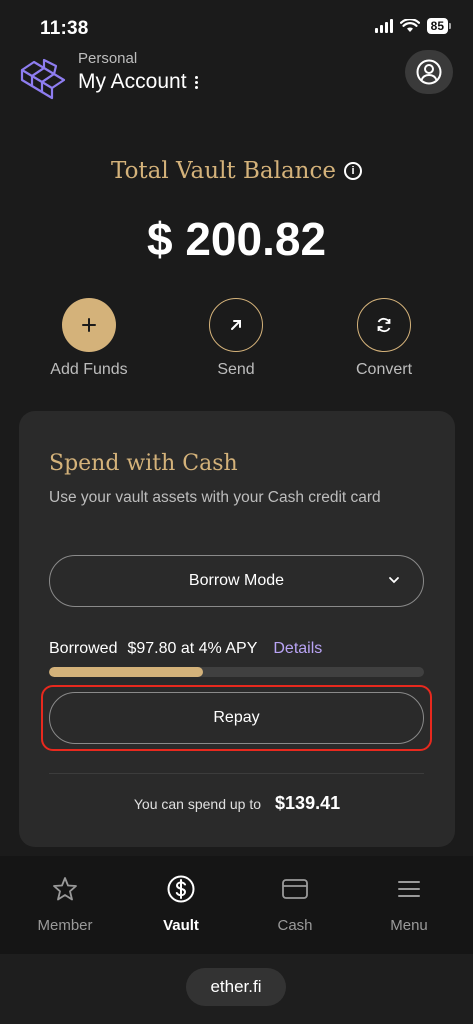 The image size is (473, 1024). What do you see at coordinates (409, 889) in the screenshot?
I see `menu-icon` at bounding box center [409, 889].